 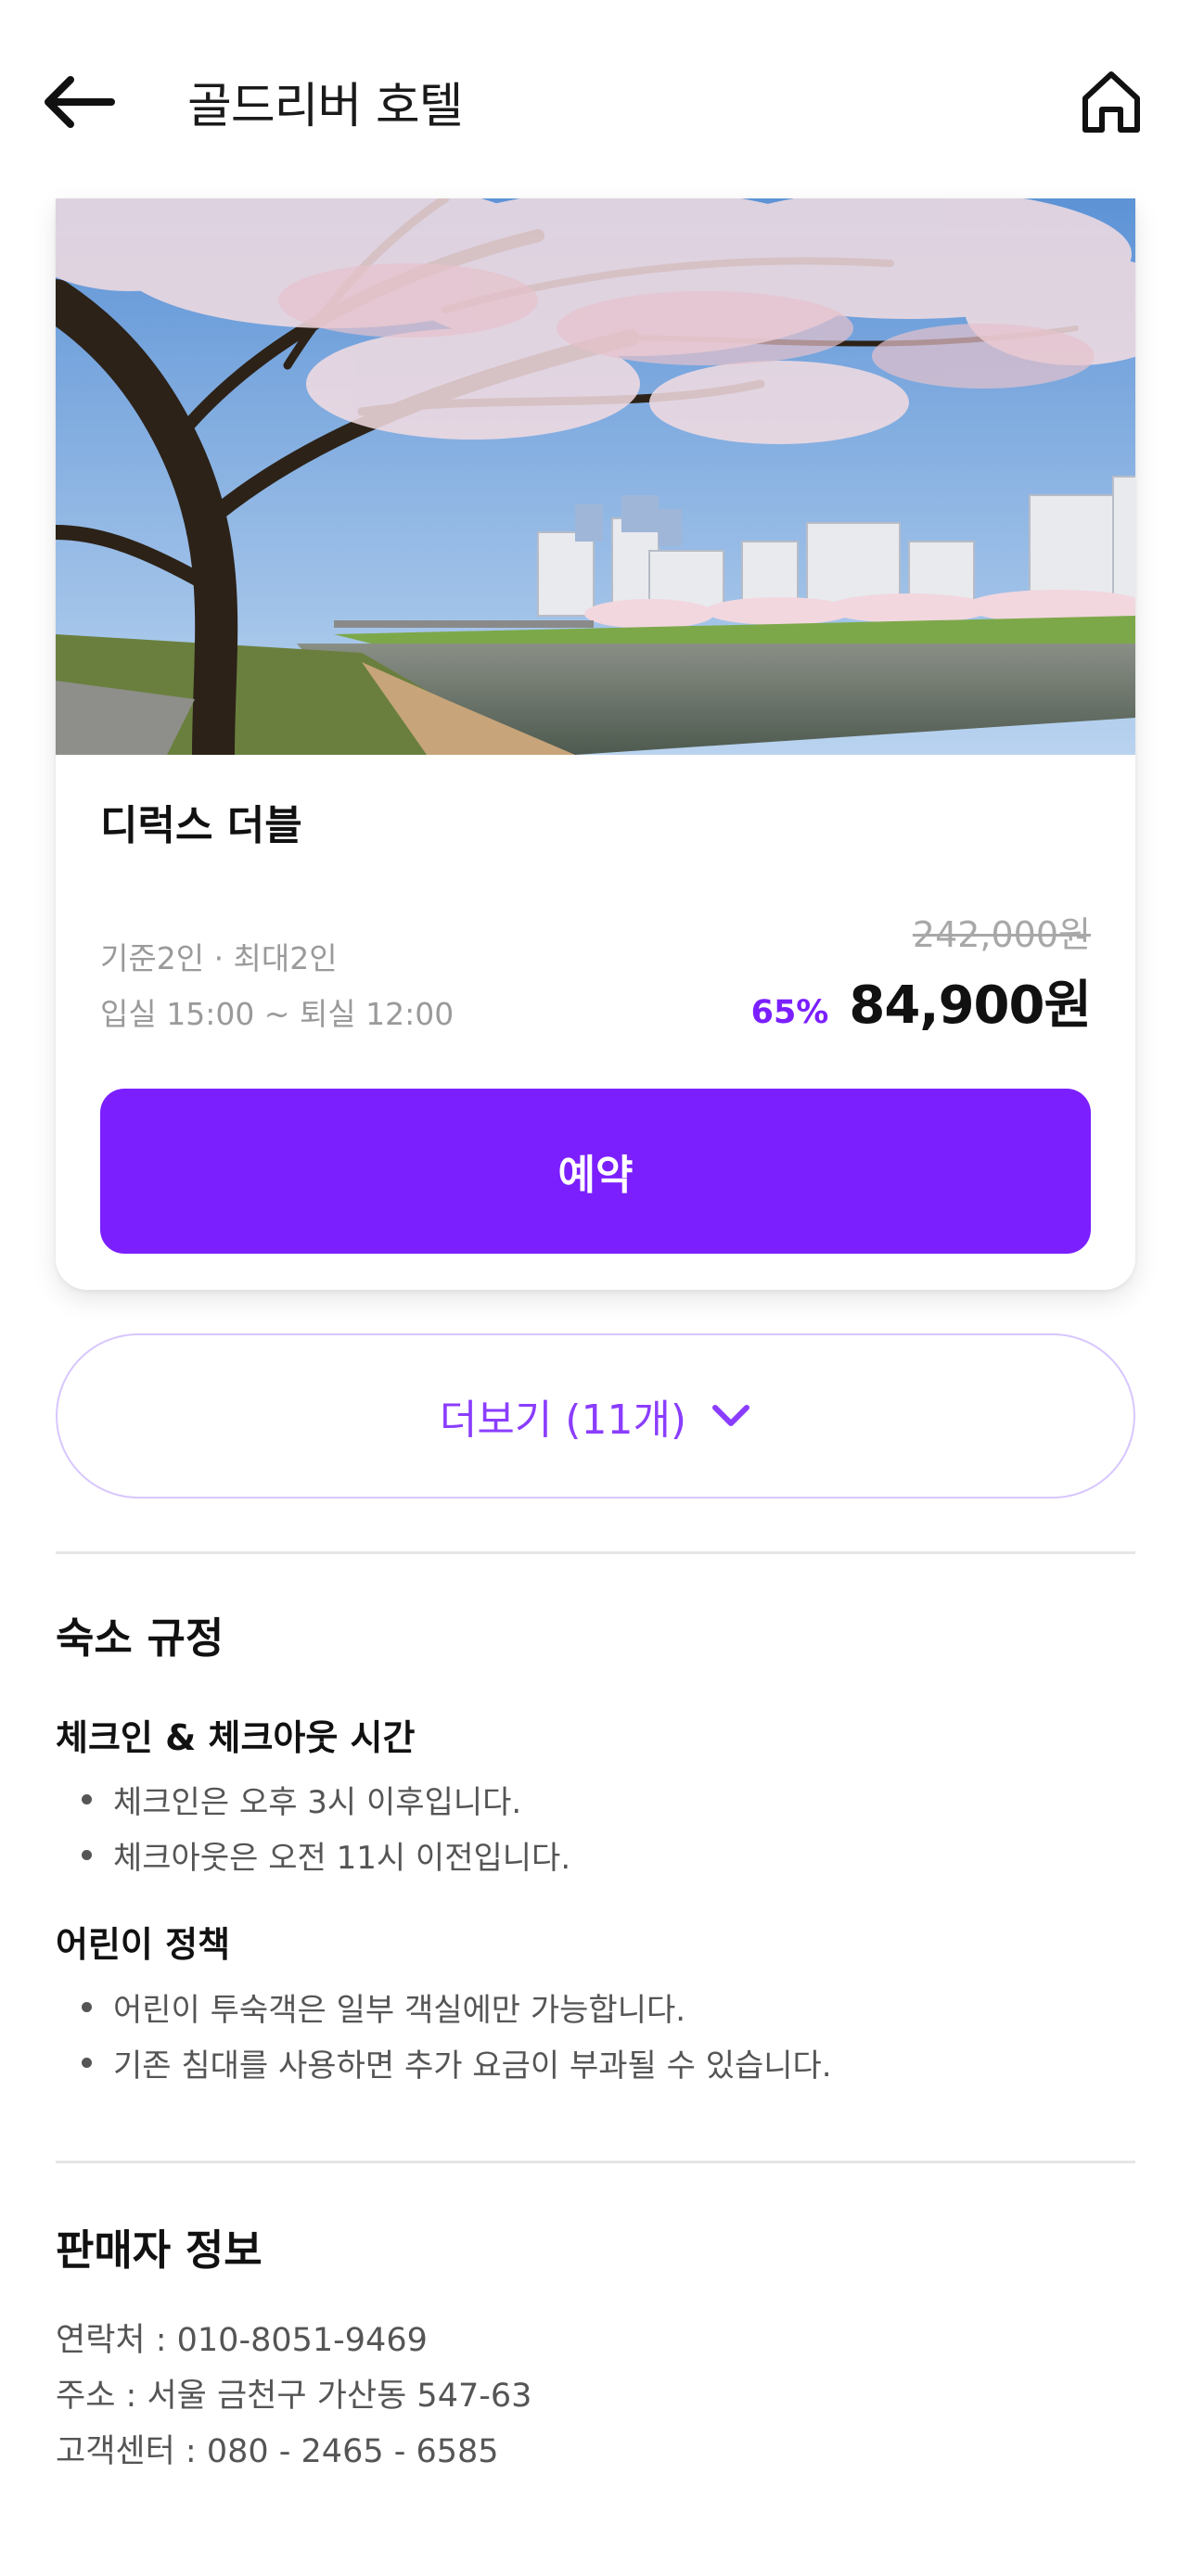 What do you see at coordinates (595, 1171) in the screenshot?
I see `reserve-button: 예약` at bounding box center [595, 1171].